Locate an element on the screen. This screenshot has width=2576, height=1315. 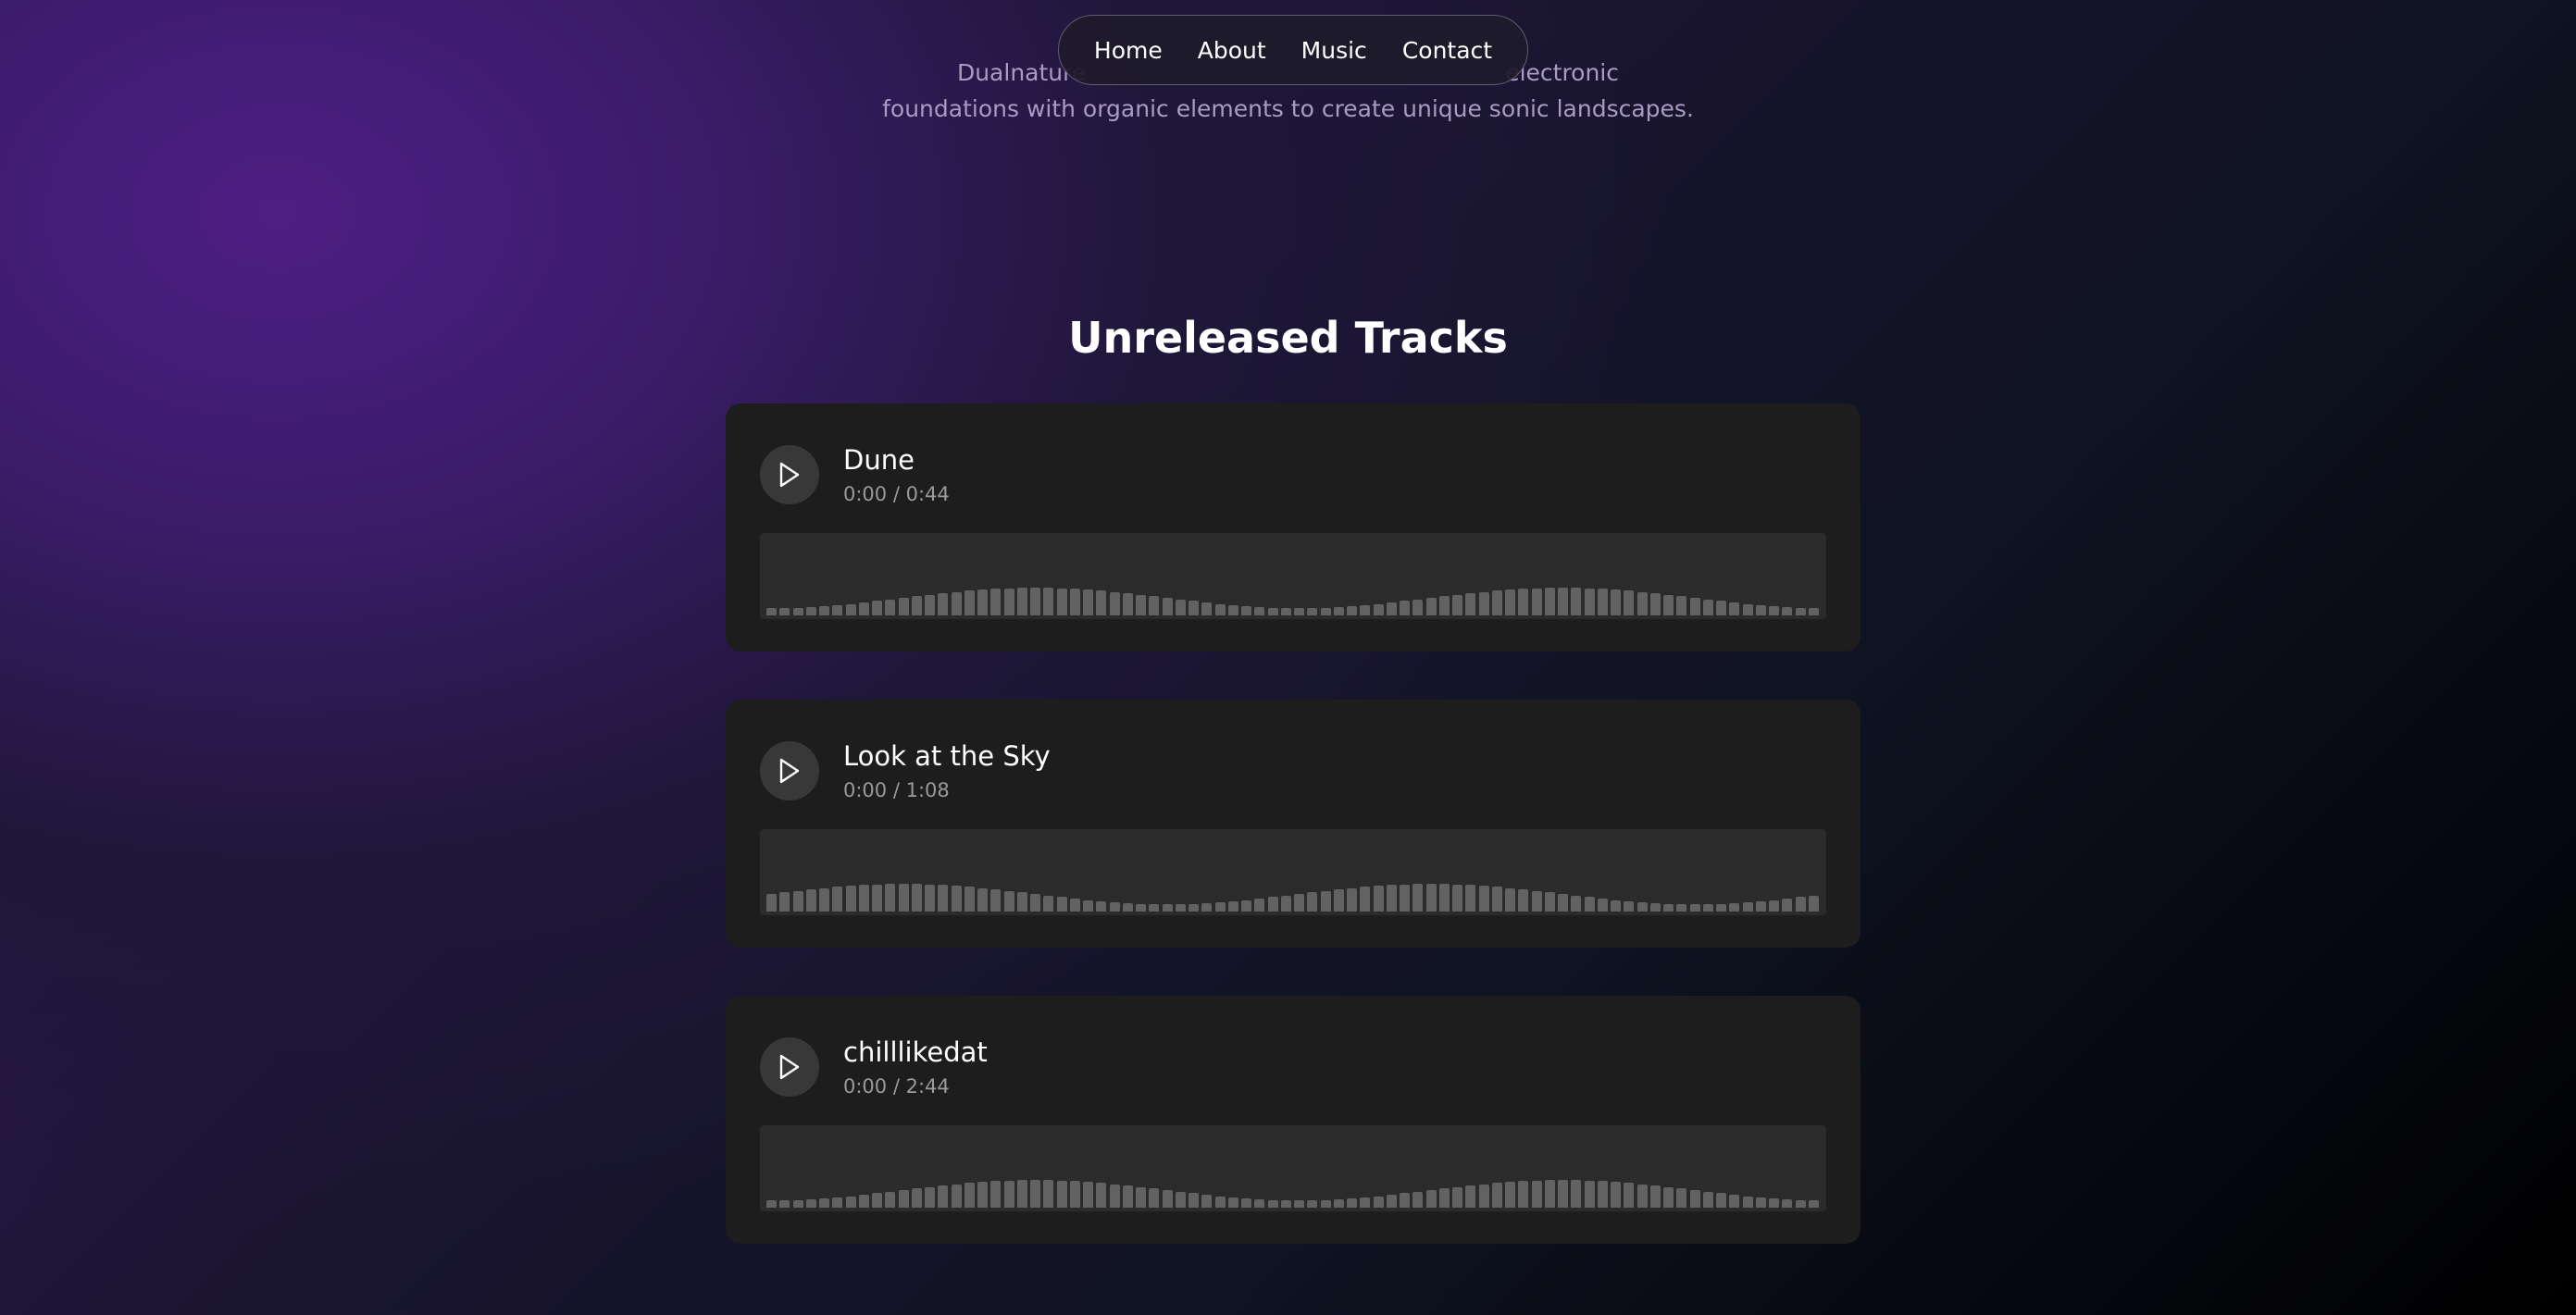
play-icon is located at coordinates (789, 475).